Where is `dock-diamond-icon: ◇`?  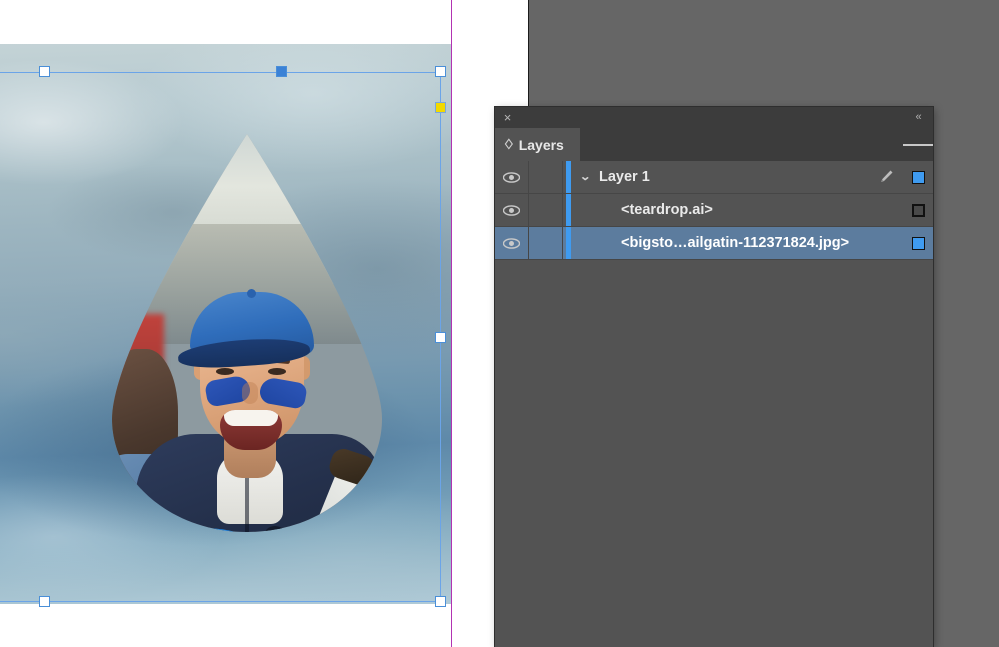
dock-diamond-icon: ◇ is located at coordinates (509, 144).